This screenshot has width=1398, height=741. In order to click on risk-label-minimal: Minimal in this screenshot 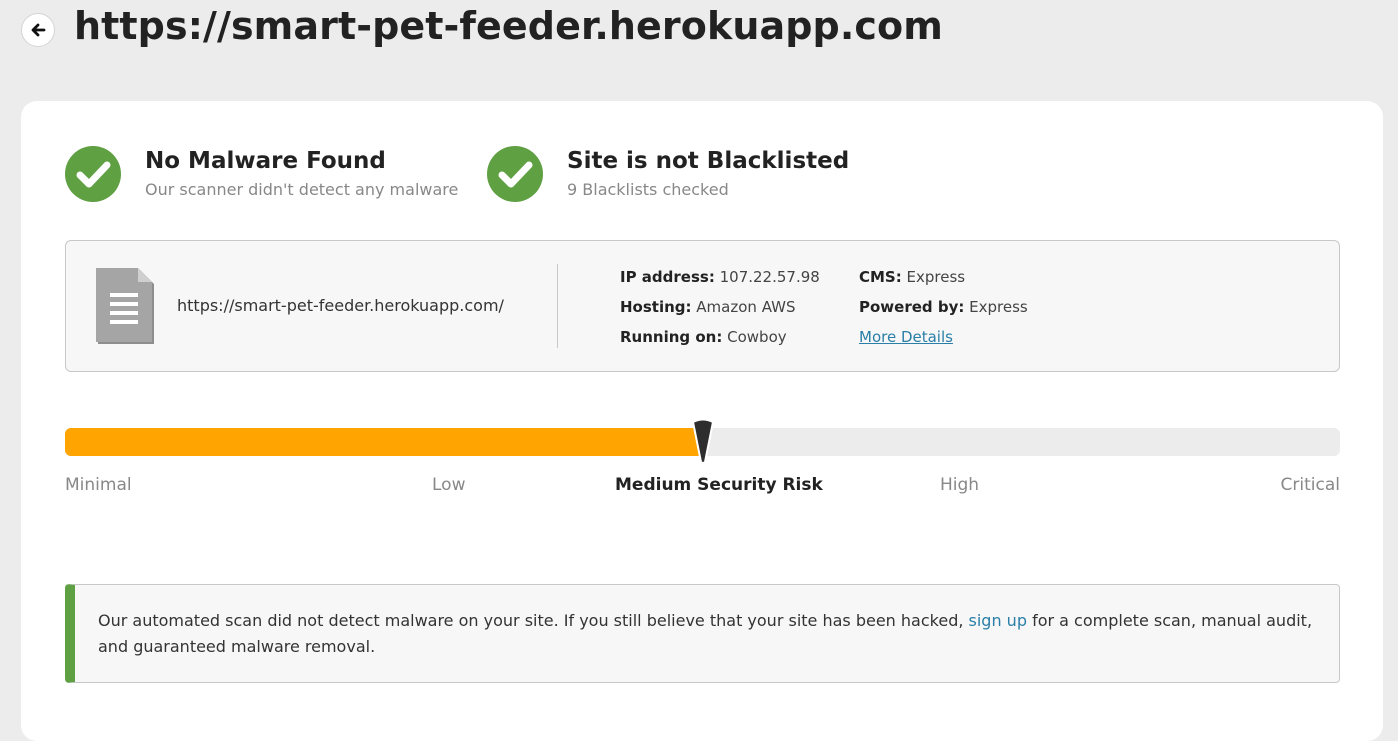, I will do `click(98, 485)`.